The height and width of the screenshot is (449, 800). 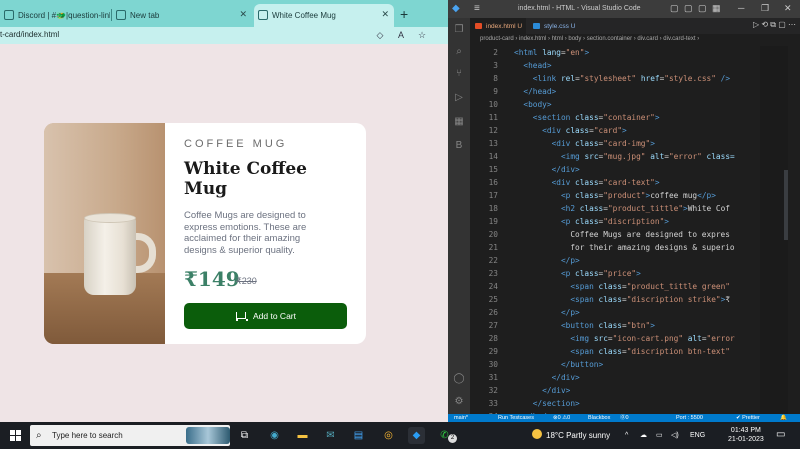 I want to click on extensions-icon: ▦, so click(x=459, y=122).